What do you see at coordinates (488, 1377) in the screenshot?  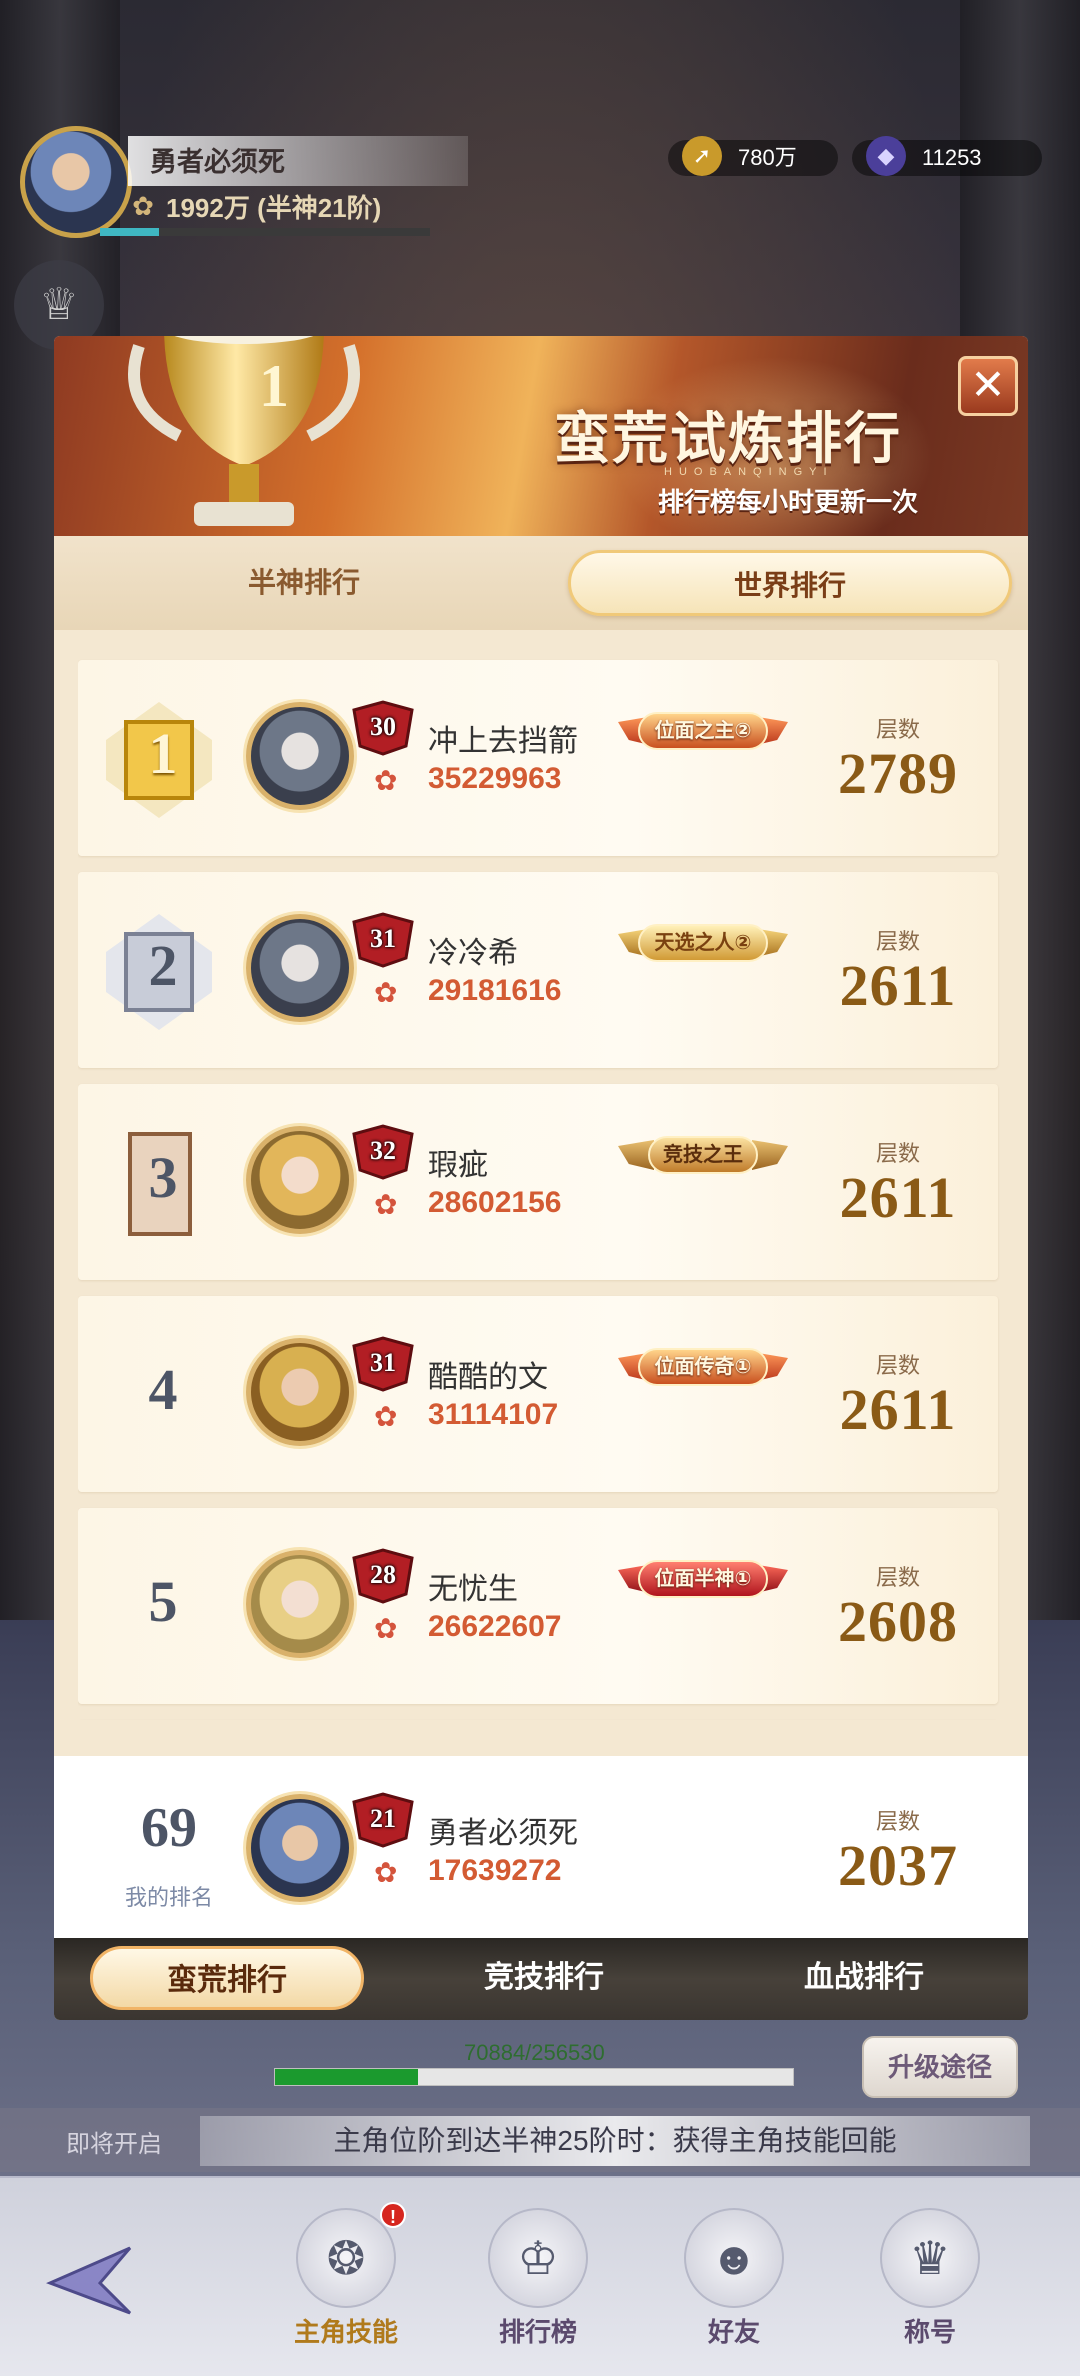 I see `player-name: 酷酷的文` at bounding box center [488, 1377].